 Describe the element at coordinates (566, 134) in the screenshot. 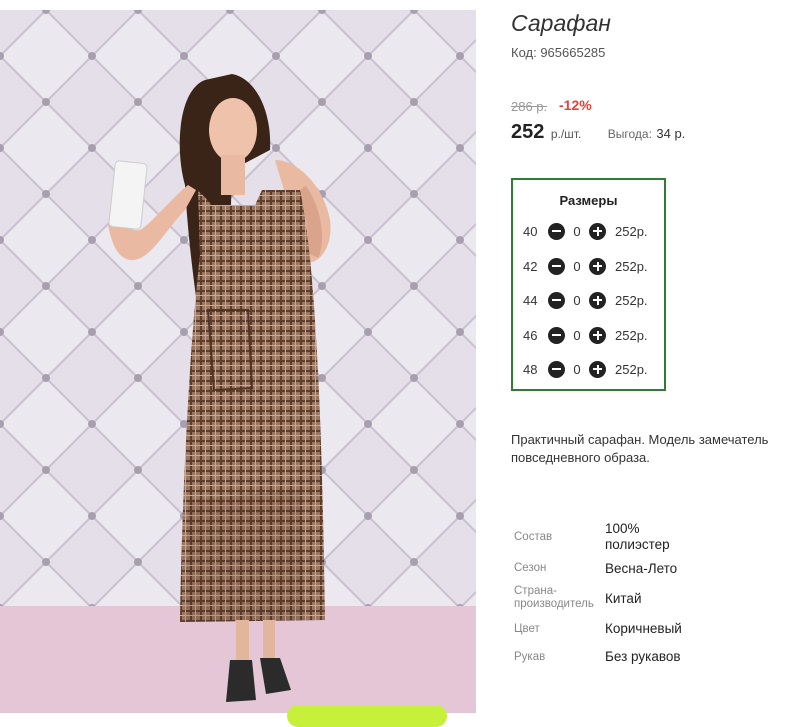

I see `price-unit: р./шт.` at that location.